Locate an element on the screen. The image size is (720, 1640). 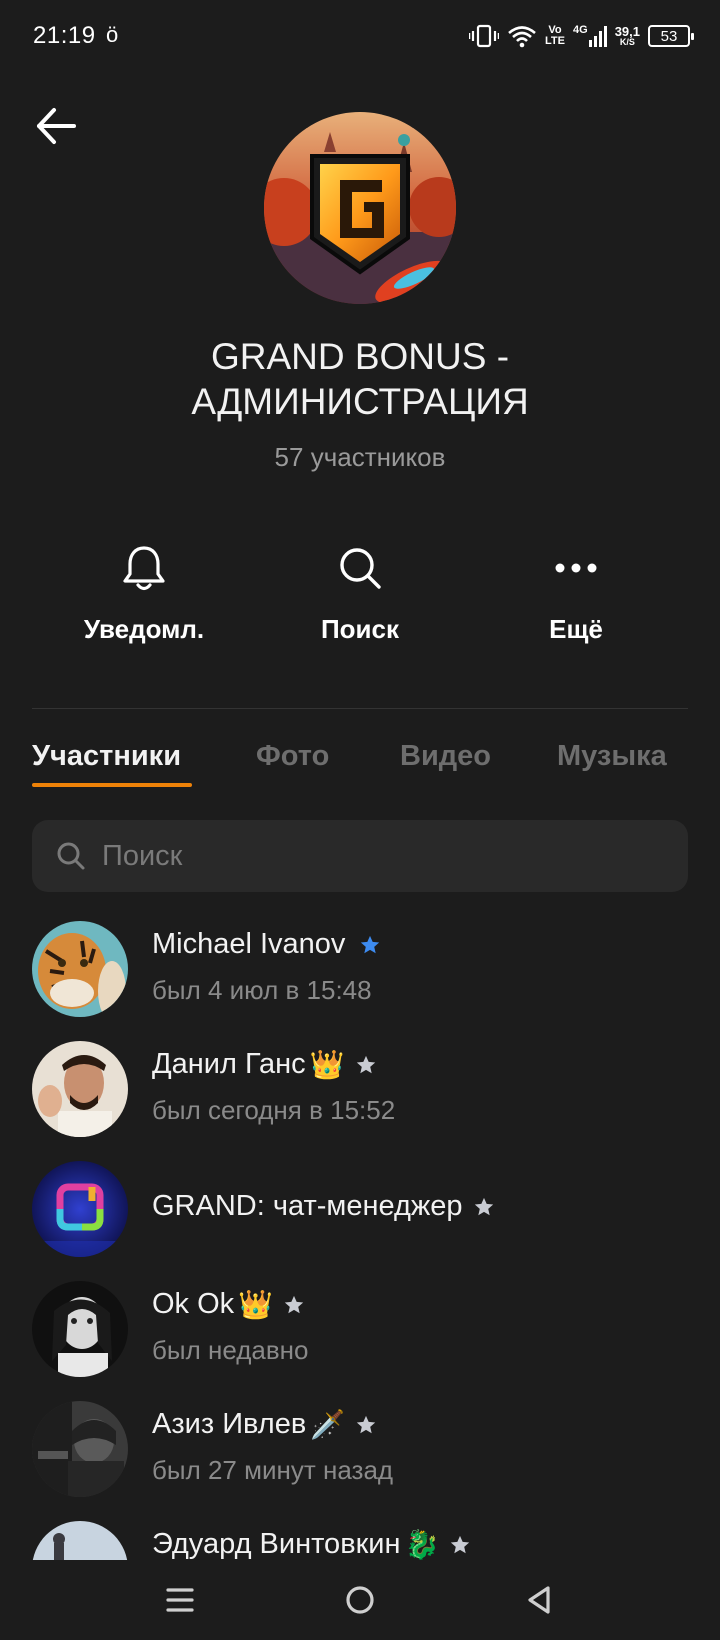
recent-apps-button is located at coordinates (180, 1600).